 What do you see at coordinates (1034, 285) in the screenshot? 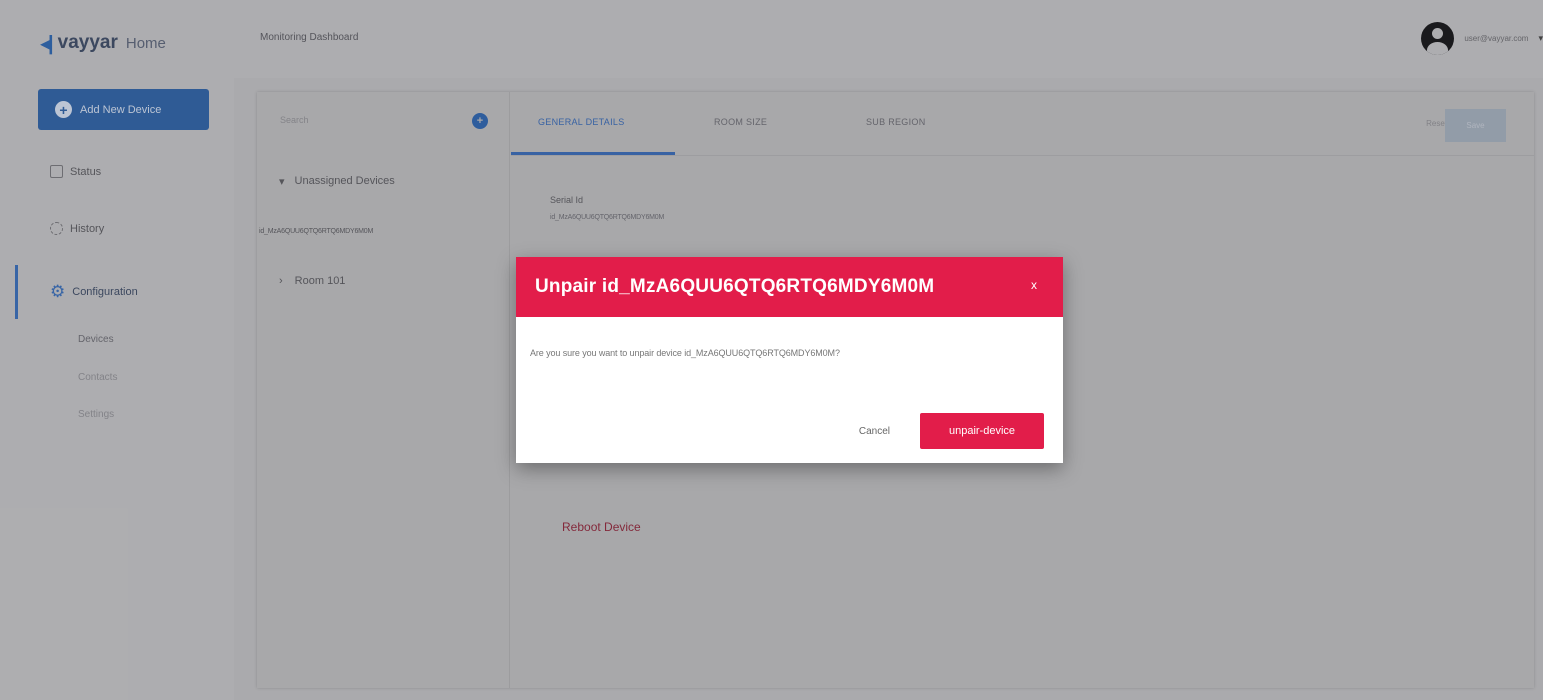
I see `close-icon: x` at bounding box center [1034, 285].